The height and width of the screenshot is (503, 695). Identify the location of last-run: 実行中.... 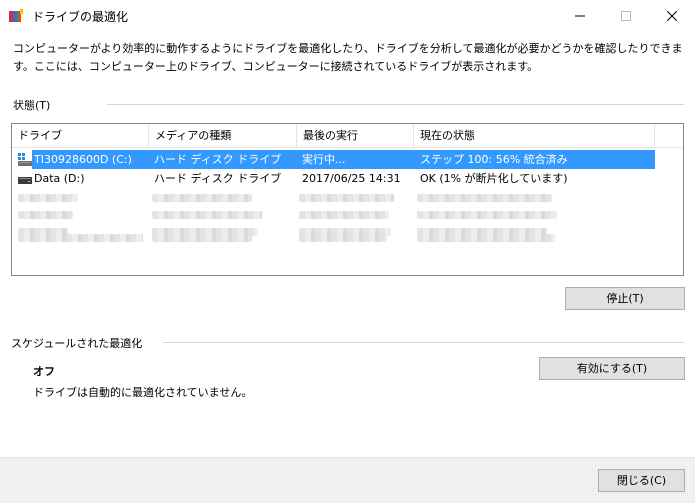
(324, 159).